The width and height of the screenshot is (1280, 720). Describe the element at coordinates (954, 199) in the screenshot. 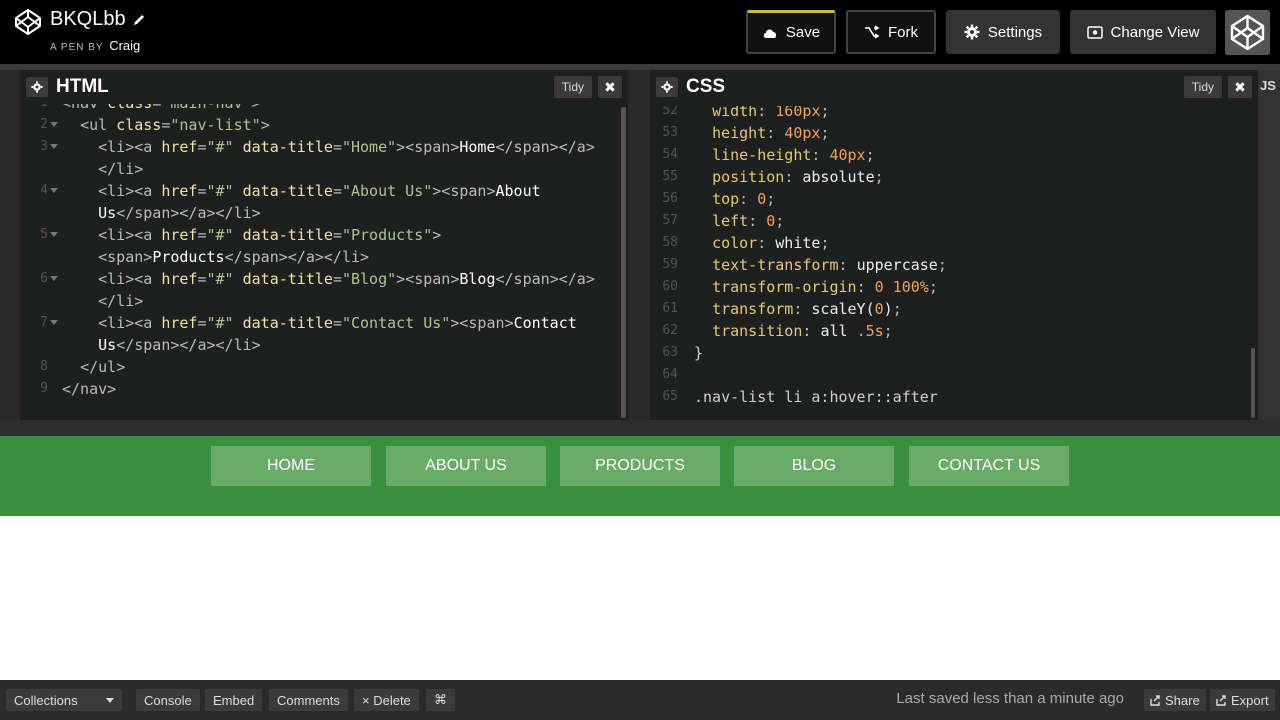

I see `code-line: 56 top: 0;` at that location.